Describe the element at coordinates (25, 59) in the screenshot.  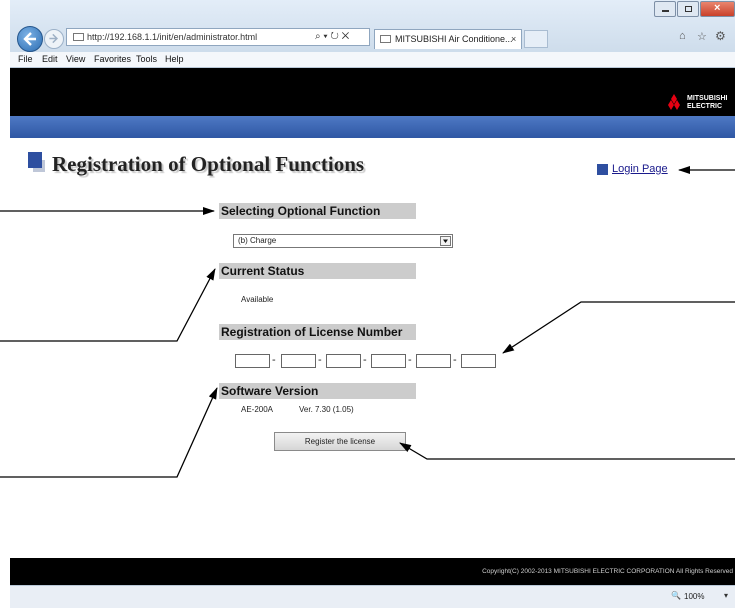
I see `menu-file: File` at that location.